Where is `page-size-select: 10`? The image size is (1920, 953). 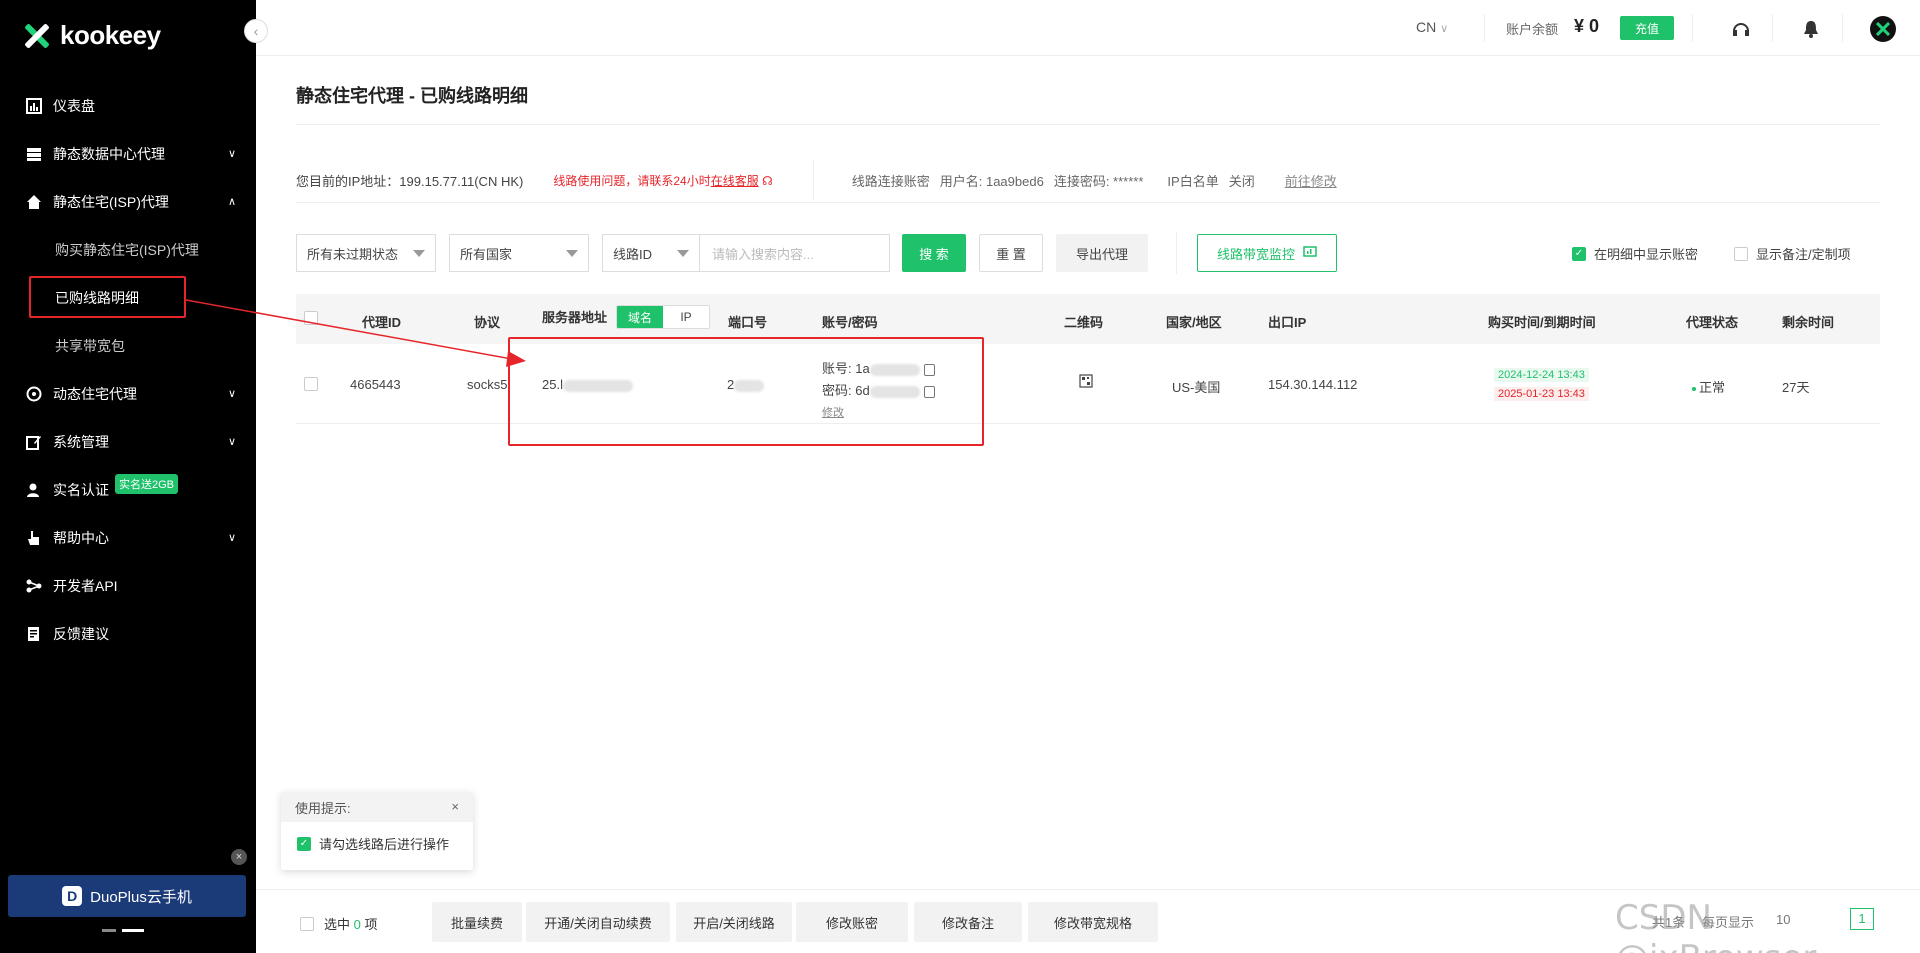
page-size-select: 10 is located at coordinates (1783, 919).